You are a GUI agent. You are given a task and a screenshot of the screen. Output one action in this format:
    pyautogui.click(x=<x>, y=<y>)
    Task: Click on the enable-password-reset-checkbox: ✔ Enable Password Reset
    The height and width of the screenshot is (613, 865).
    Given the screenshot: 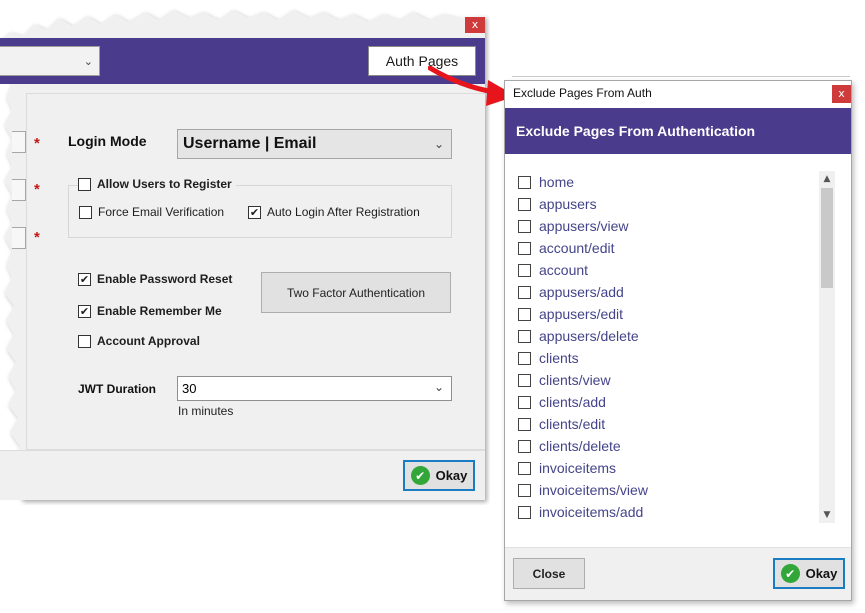 What is the action you would take?
    pyautogui.click(x=155, y=279)
    